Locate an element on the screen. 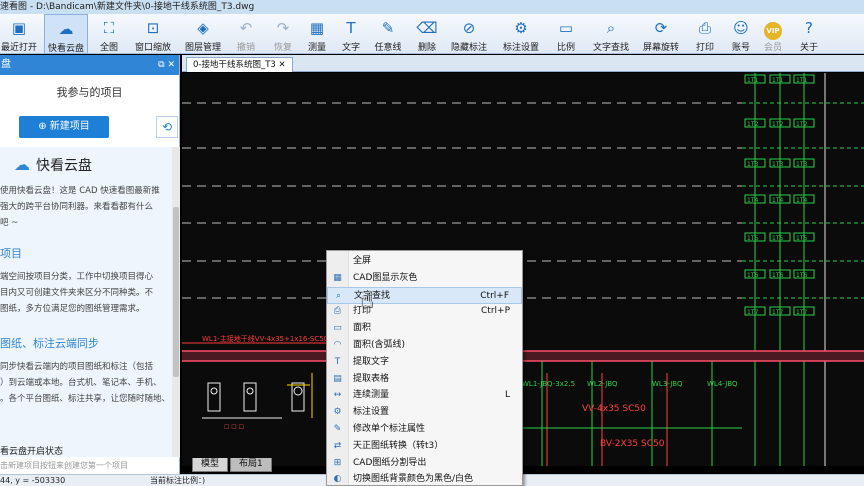 This screenshot has width=864, height=486. cloud-icon: ☁ is located at coordinates (22, 164).